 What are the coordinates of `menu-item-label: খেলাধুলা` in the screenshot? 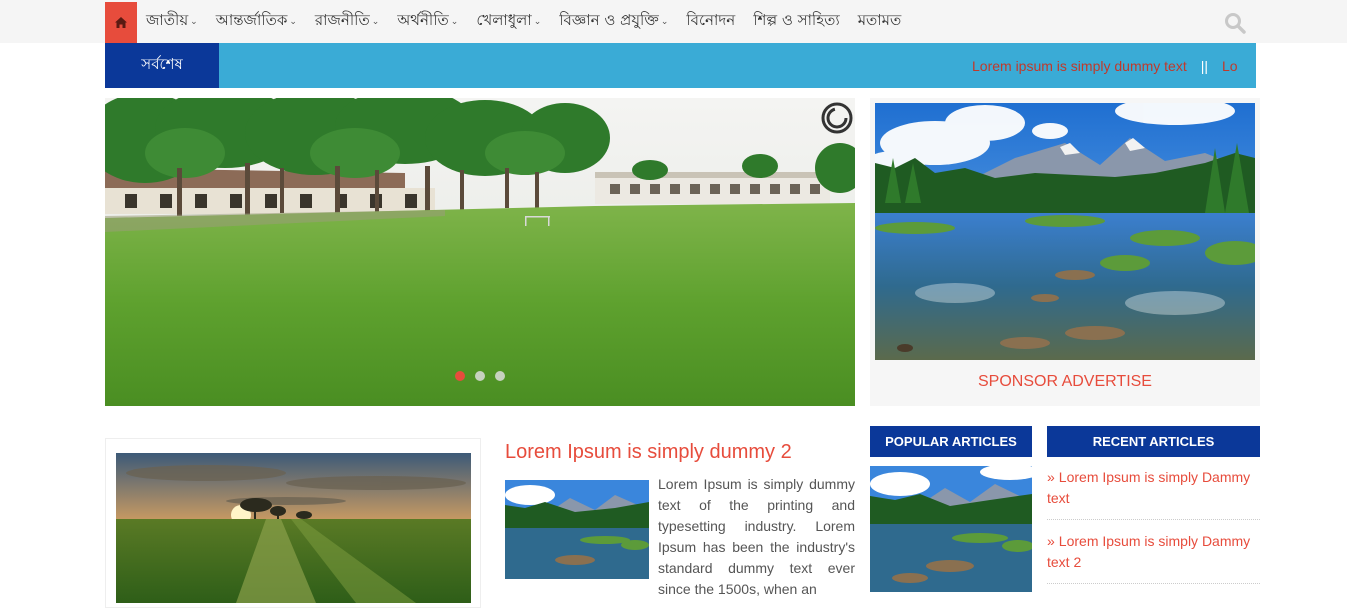 It's located at (504, 20).